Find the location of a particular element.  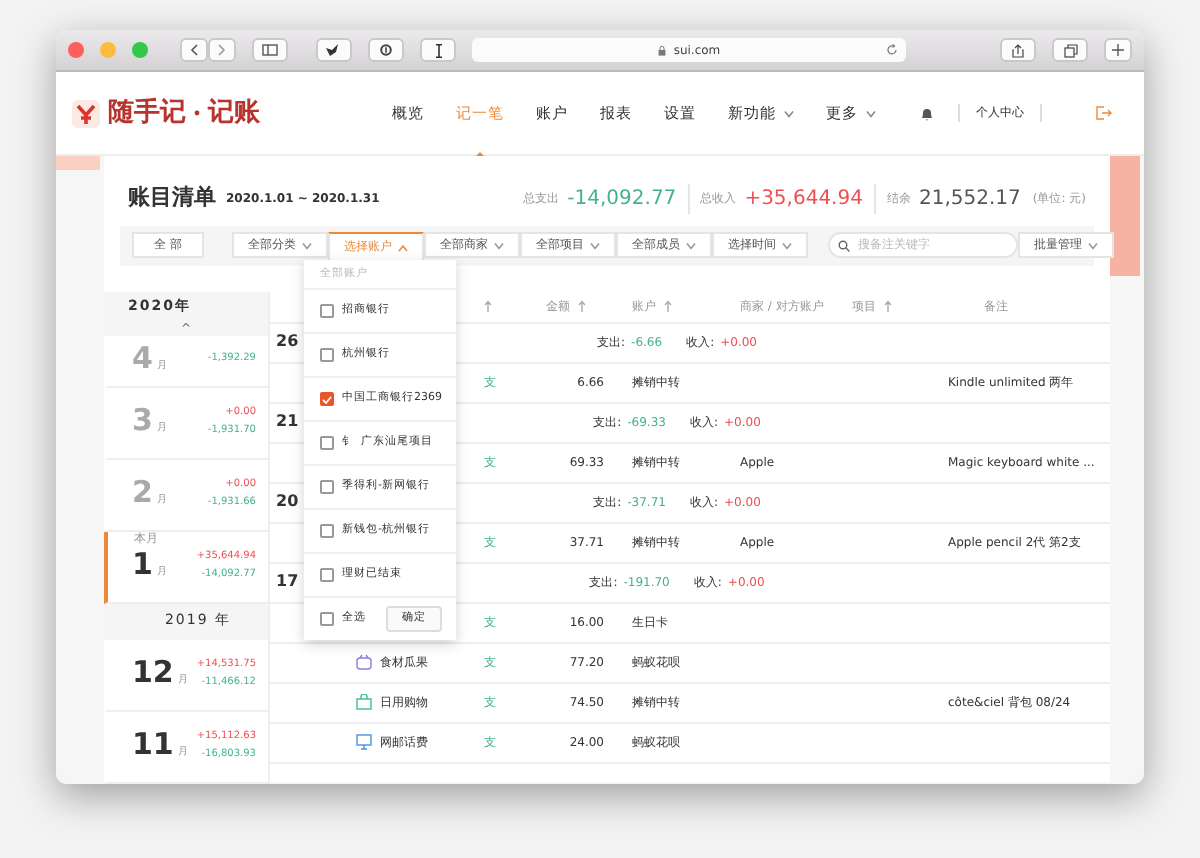

text-cursor-icon is located at coordinates (438, 50).